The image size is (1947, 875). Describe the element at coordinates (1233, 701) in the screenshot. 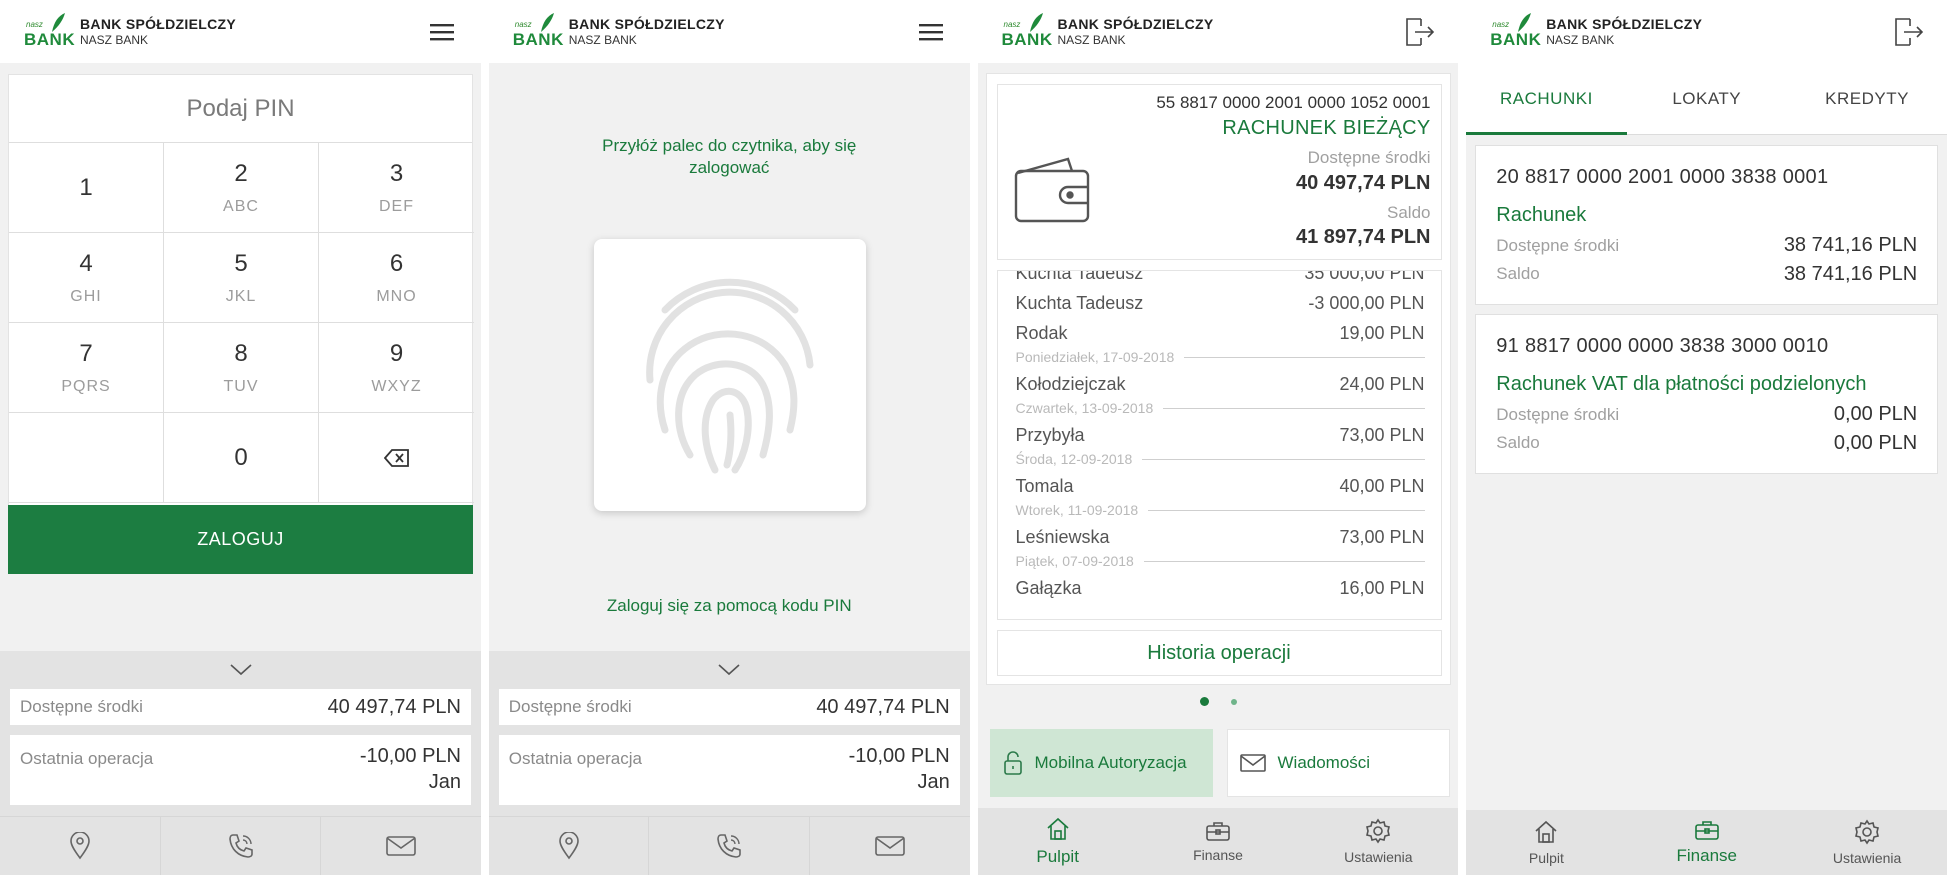

I see `page-dot` at that location.